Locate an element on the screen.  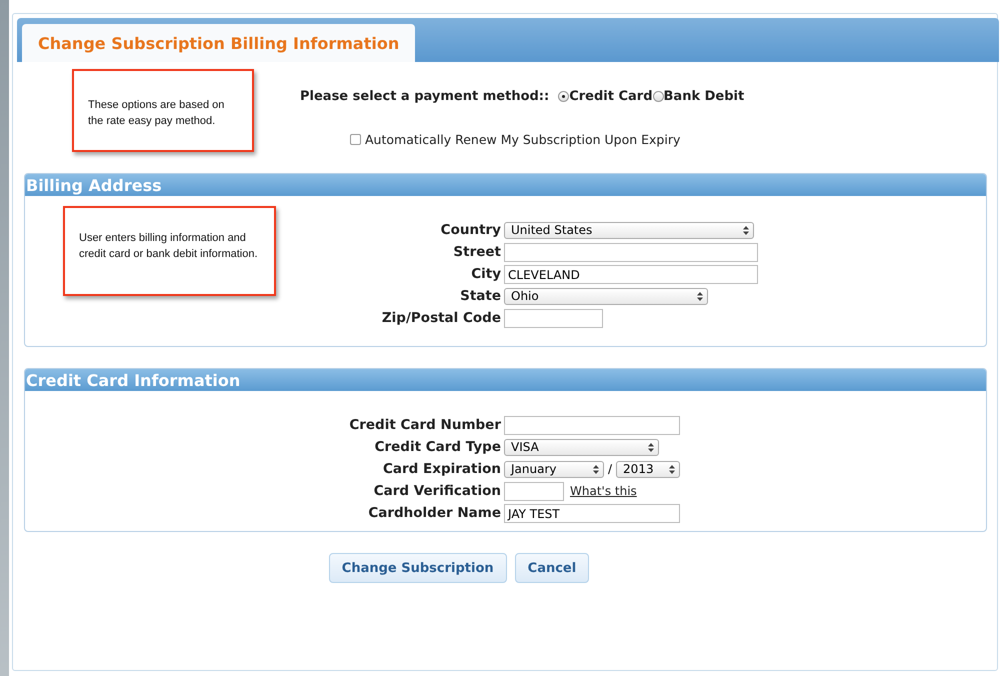
radio-label: Bank Debit is located at coordinates (704, 96).